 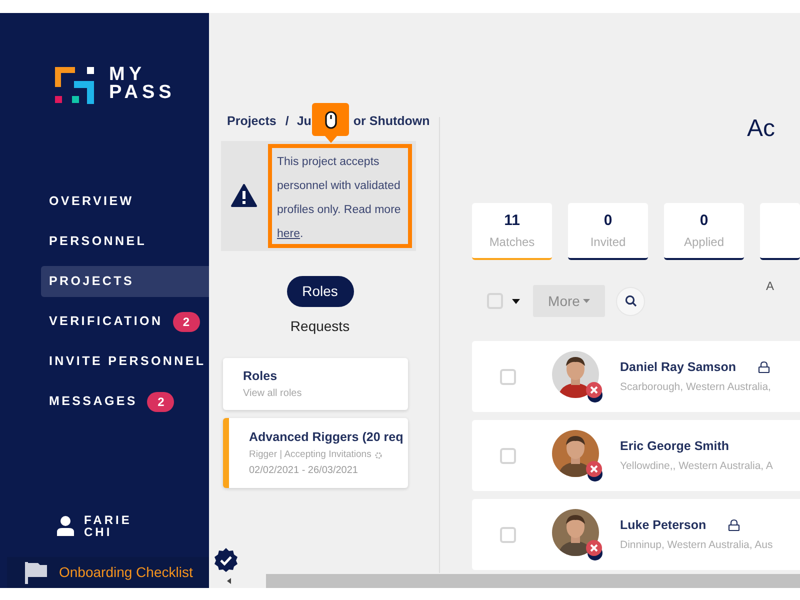 I want to click on person-location: Scarborough, Western Australia,, so click(x=695, y=387).